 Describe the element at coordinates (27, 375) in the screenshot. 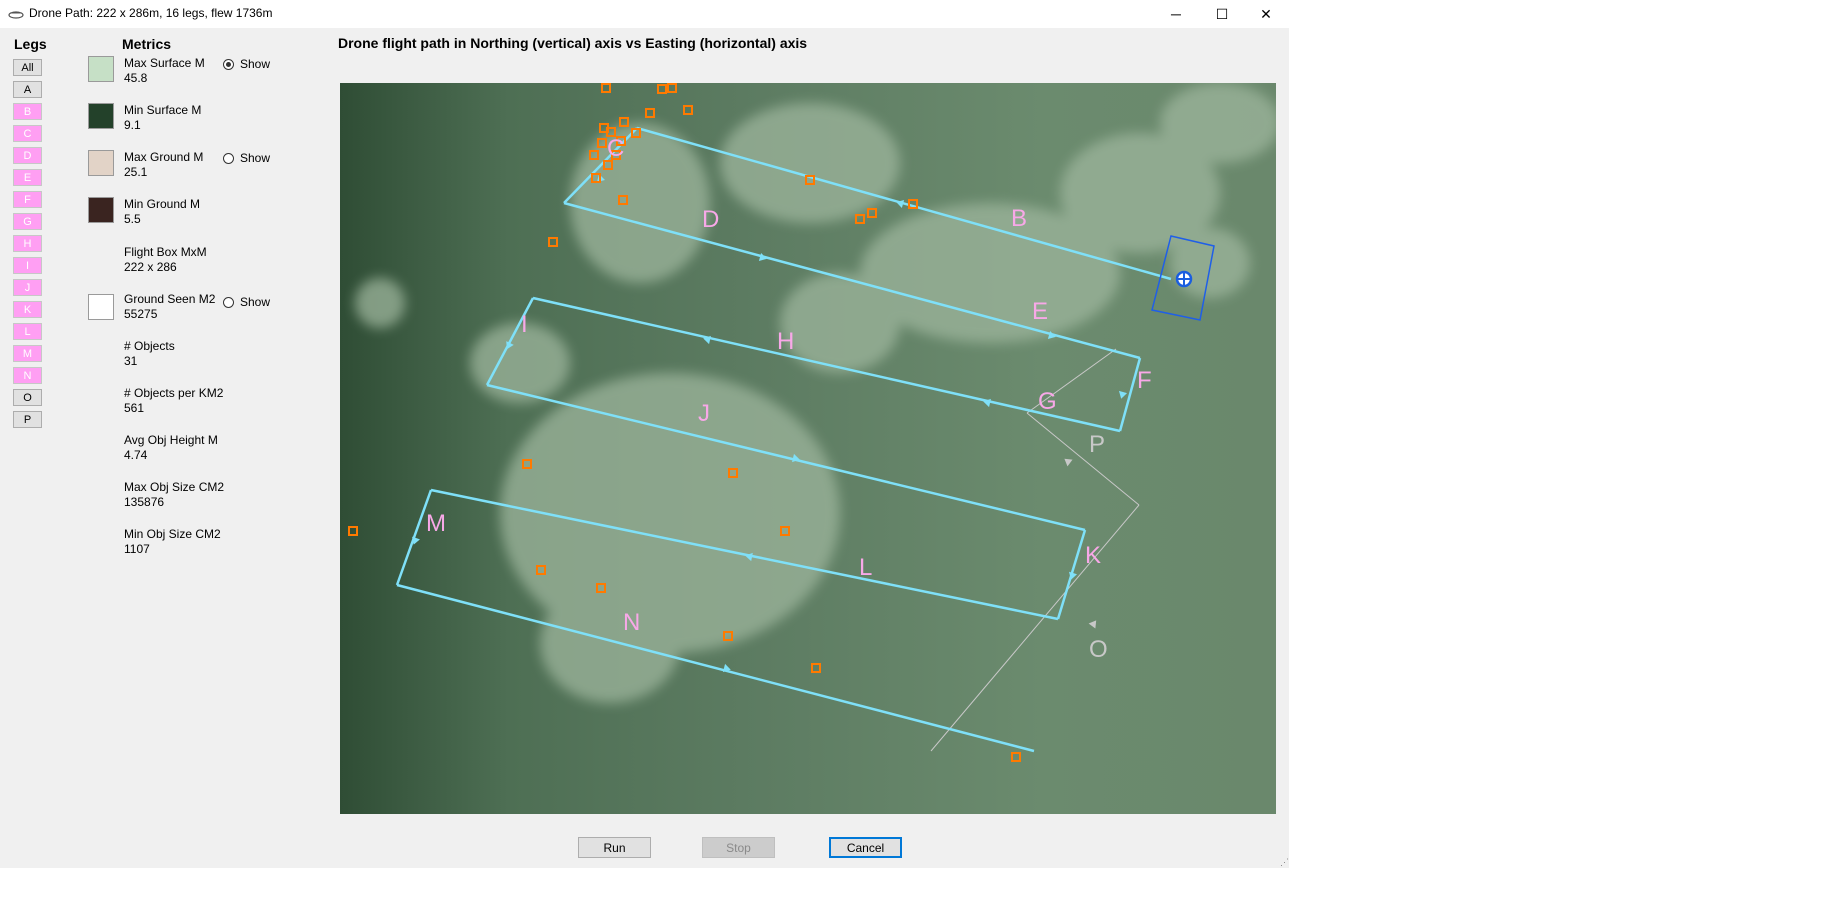

I see `leg-button-n: N` at that location.